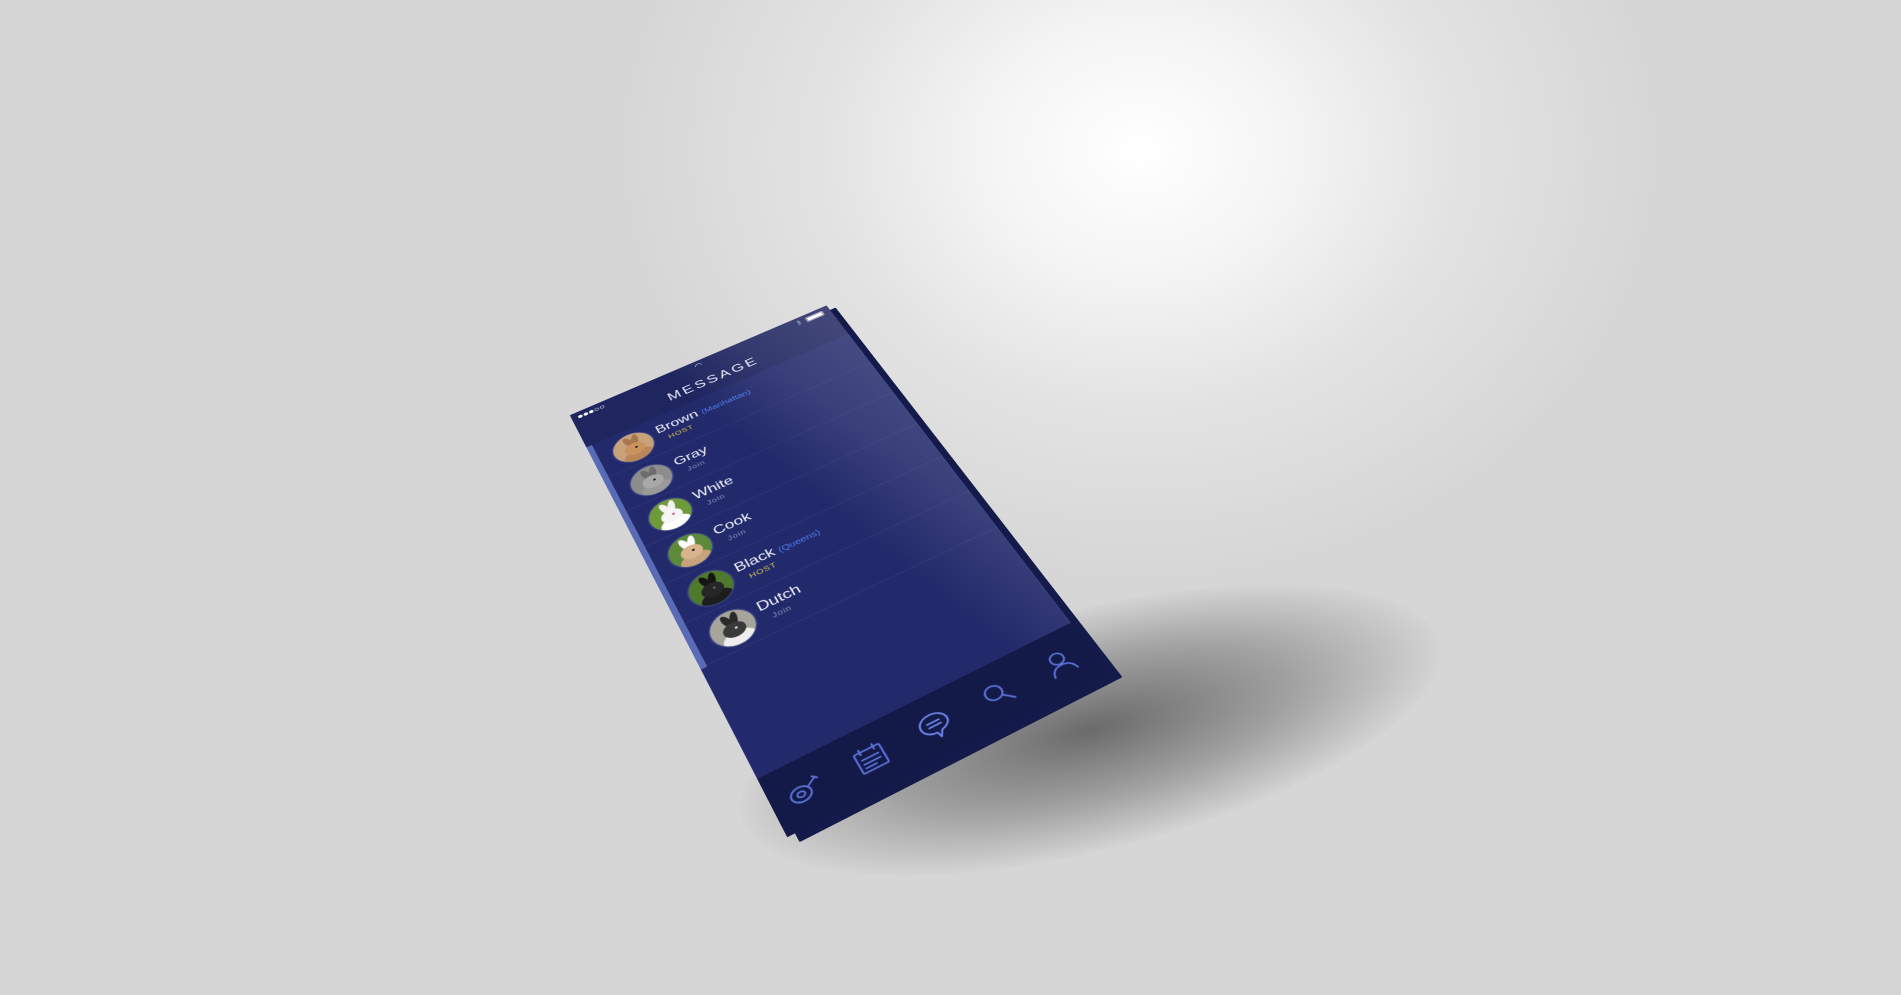 This screenshot has width=1901, height=995. Describe the element at coordinates (799, 541) in the screenshot. I see `contact-location: (Queens)` at that location.